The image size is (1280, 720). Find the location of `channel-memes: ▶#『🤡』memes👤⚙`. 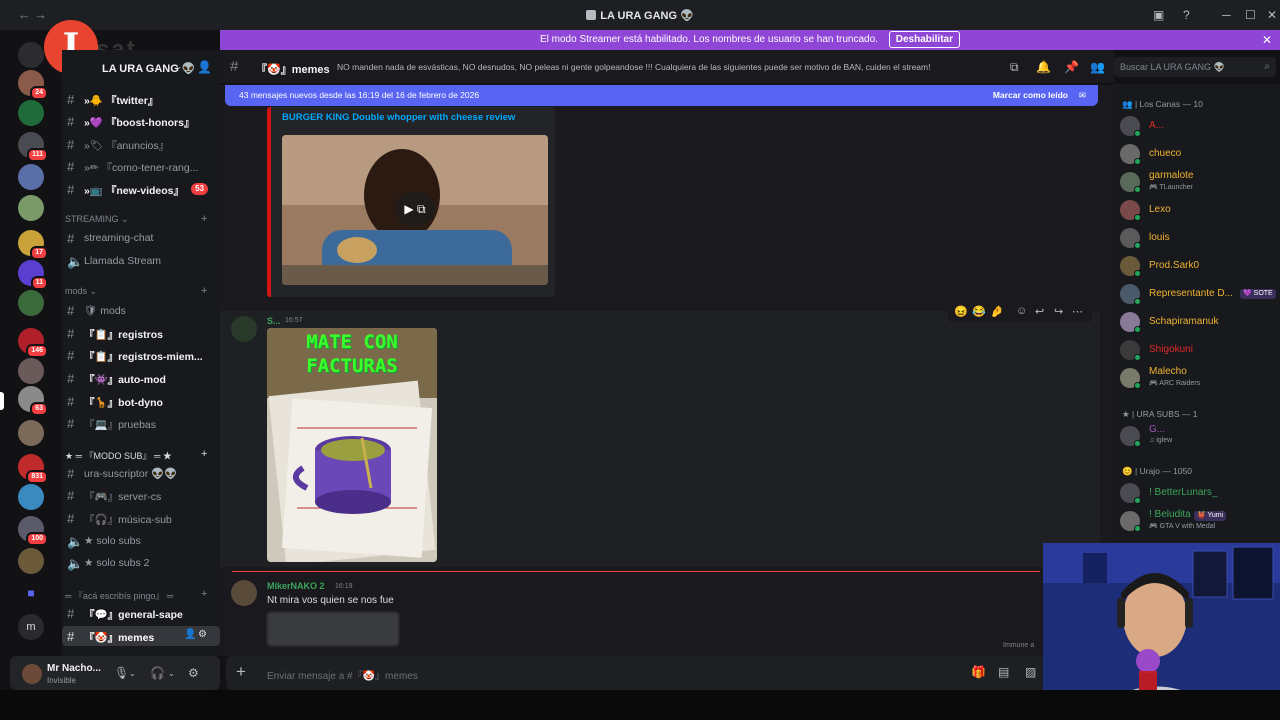

channel-memes: ▶#『🤡』memes👤⚙ is located at coordinates (141, 636).